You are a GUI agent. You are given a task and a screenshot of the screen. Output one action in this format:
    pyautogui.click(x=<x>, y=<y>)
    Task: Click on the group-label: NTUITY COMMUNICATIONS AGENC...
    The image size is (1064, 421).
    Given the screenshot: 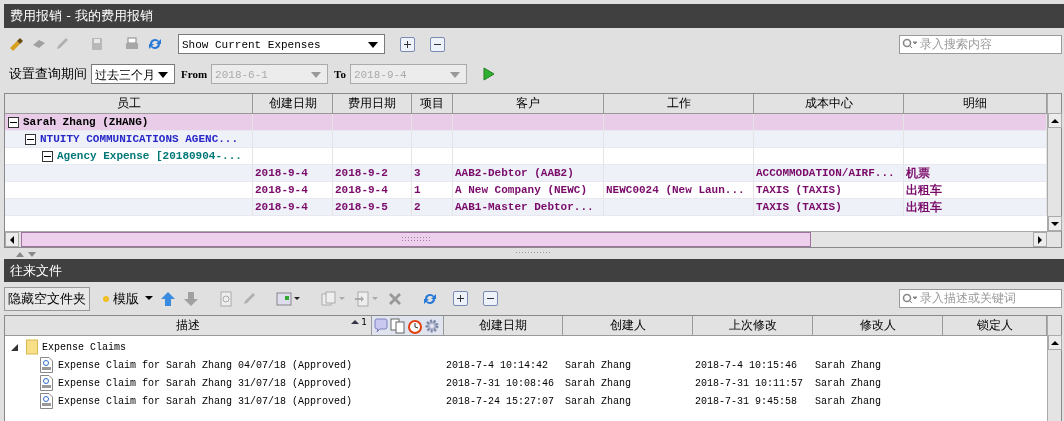 What is the action you would take?
    pyautogui.click(x=139, y=139)
    